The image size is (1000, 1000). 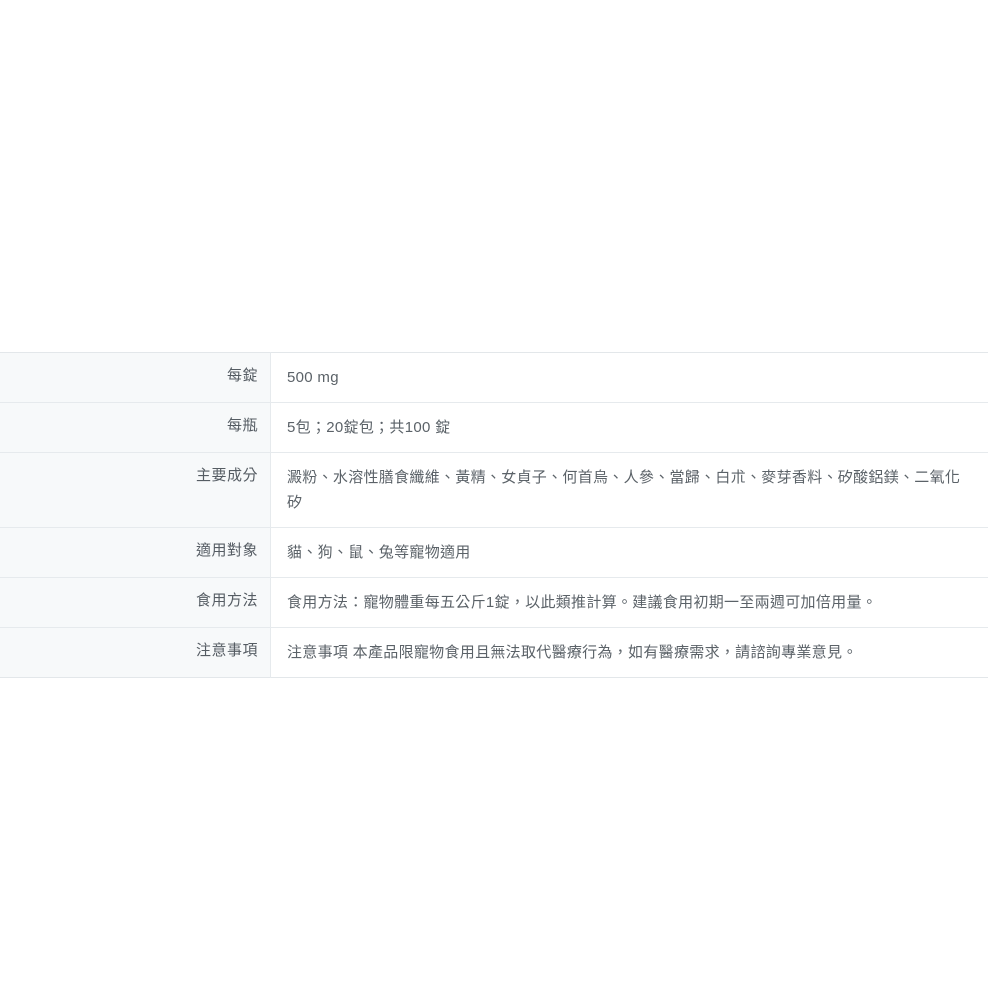 I want to click on spec-label-per-tablet: 每錠, so click(x=135, y=377).